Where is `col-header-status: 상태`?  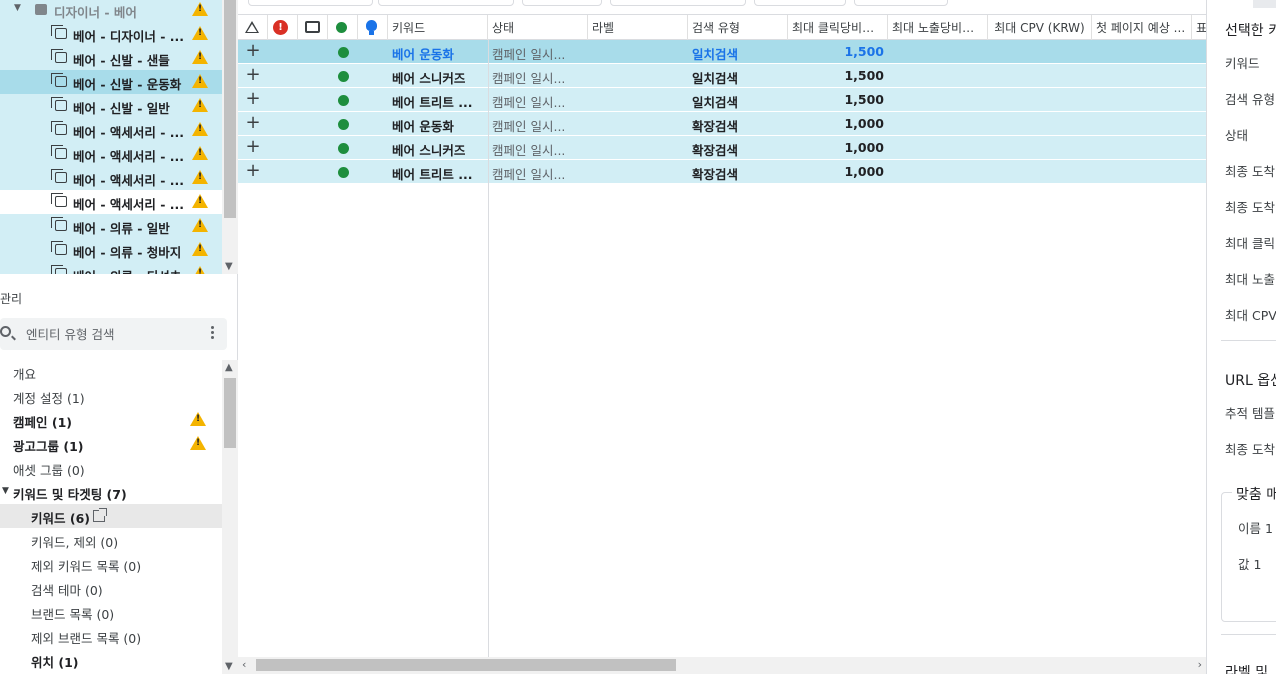 col-header-status: 상태 is located at coordinates (538, 27).